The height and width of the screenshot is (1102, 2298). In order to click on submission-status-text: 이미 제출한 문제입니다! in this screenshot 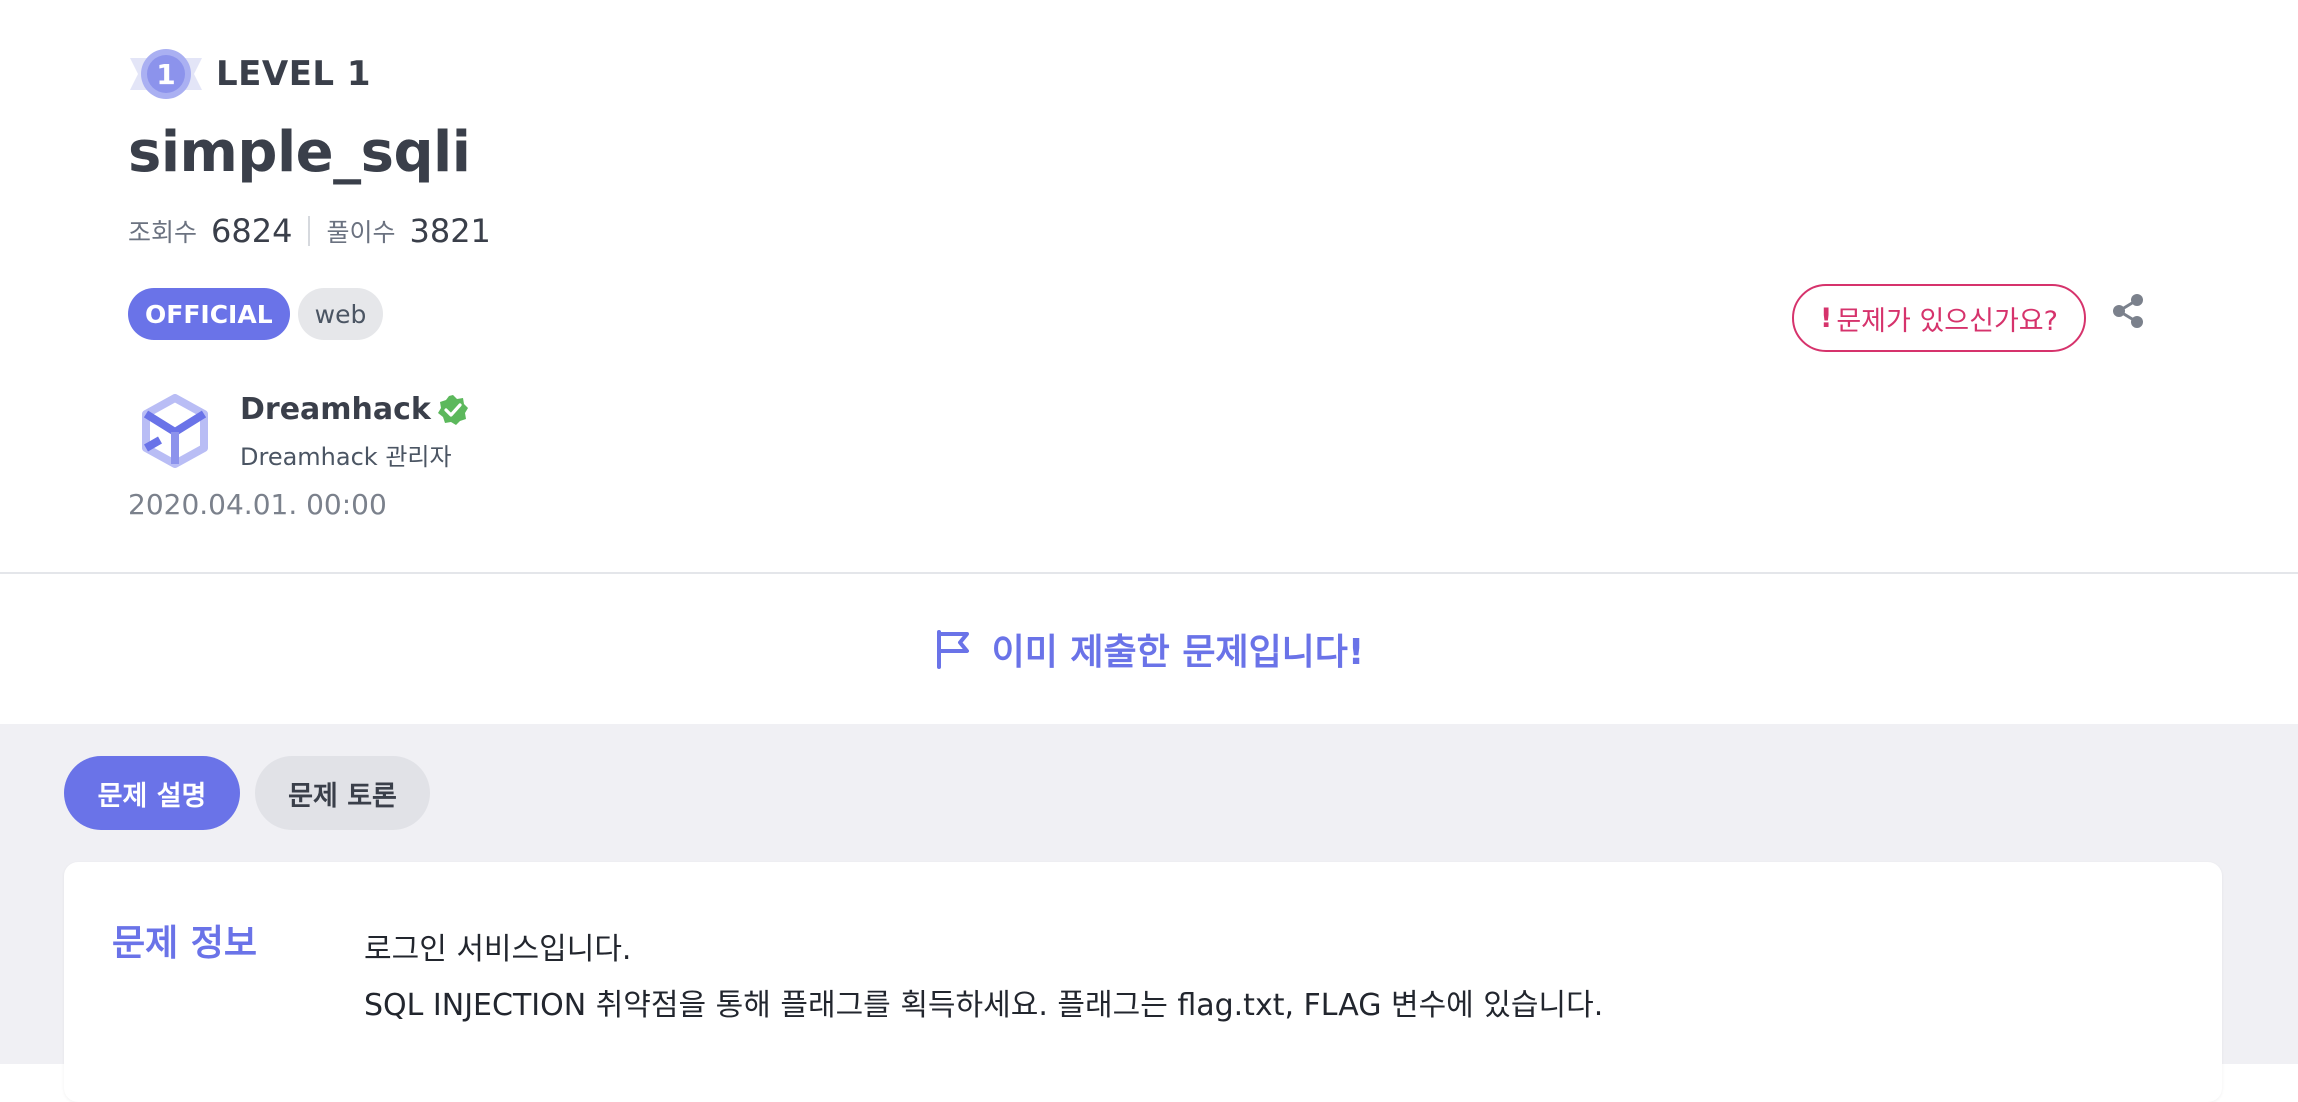, I will do `click(1178, 652)`.